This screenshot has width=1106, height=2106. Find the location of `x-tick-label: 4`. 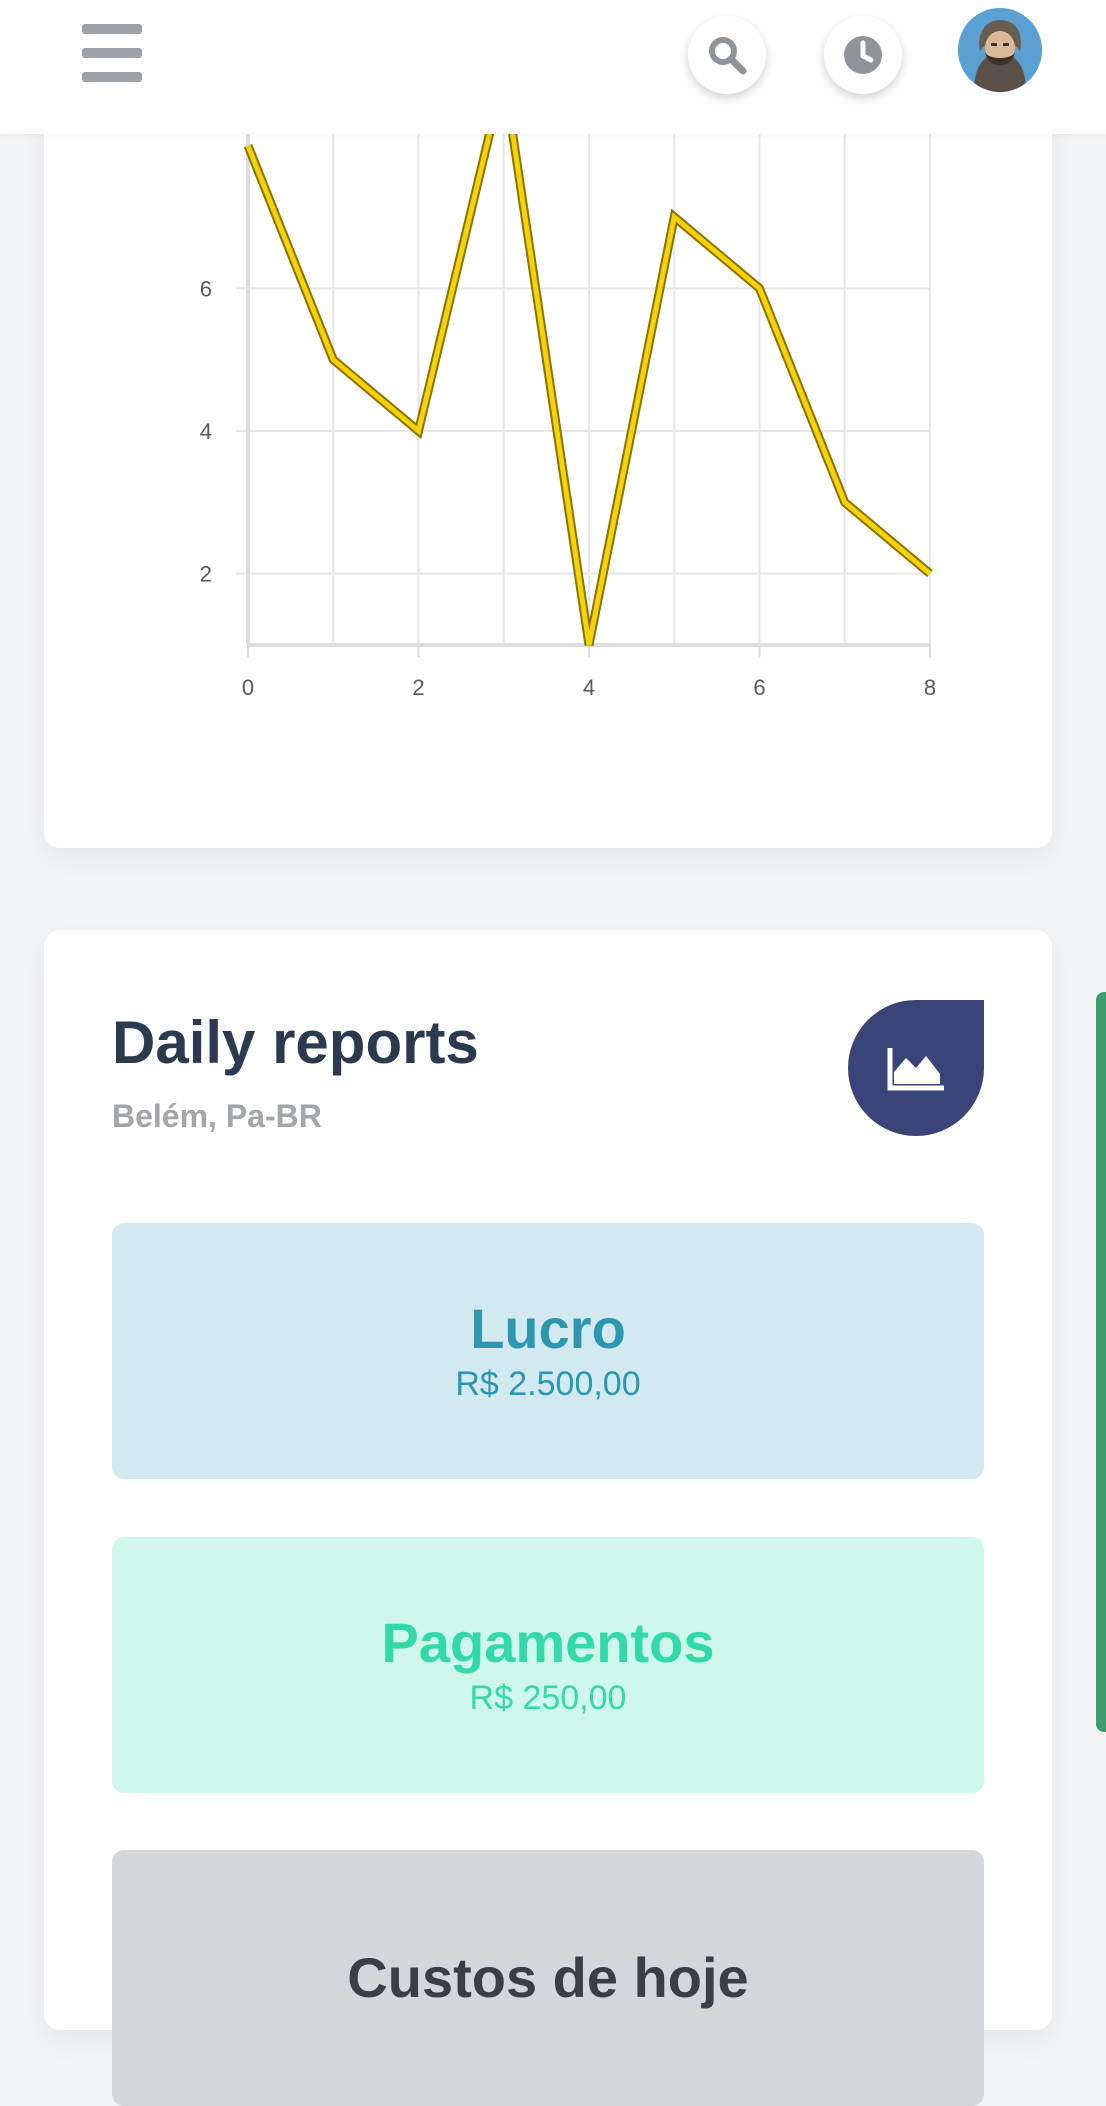

x-tick-label: 4 is located at coordinates (589, 687).